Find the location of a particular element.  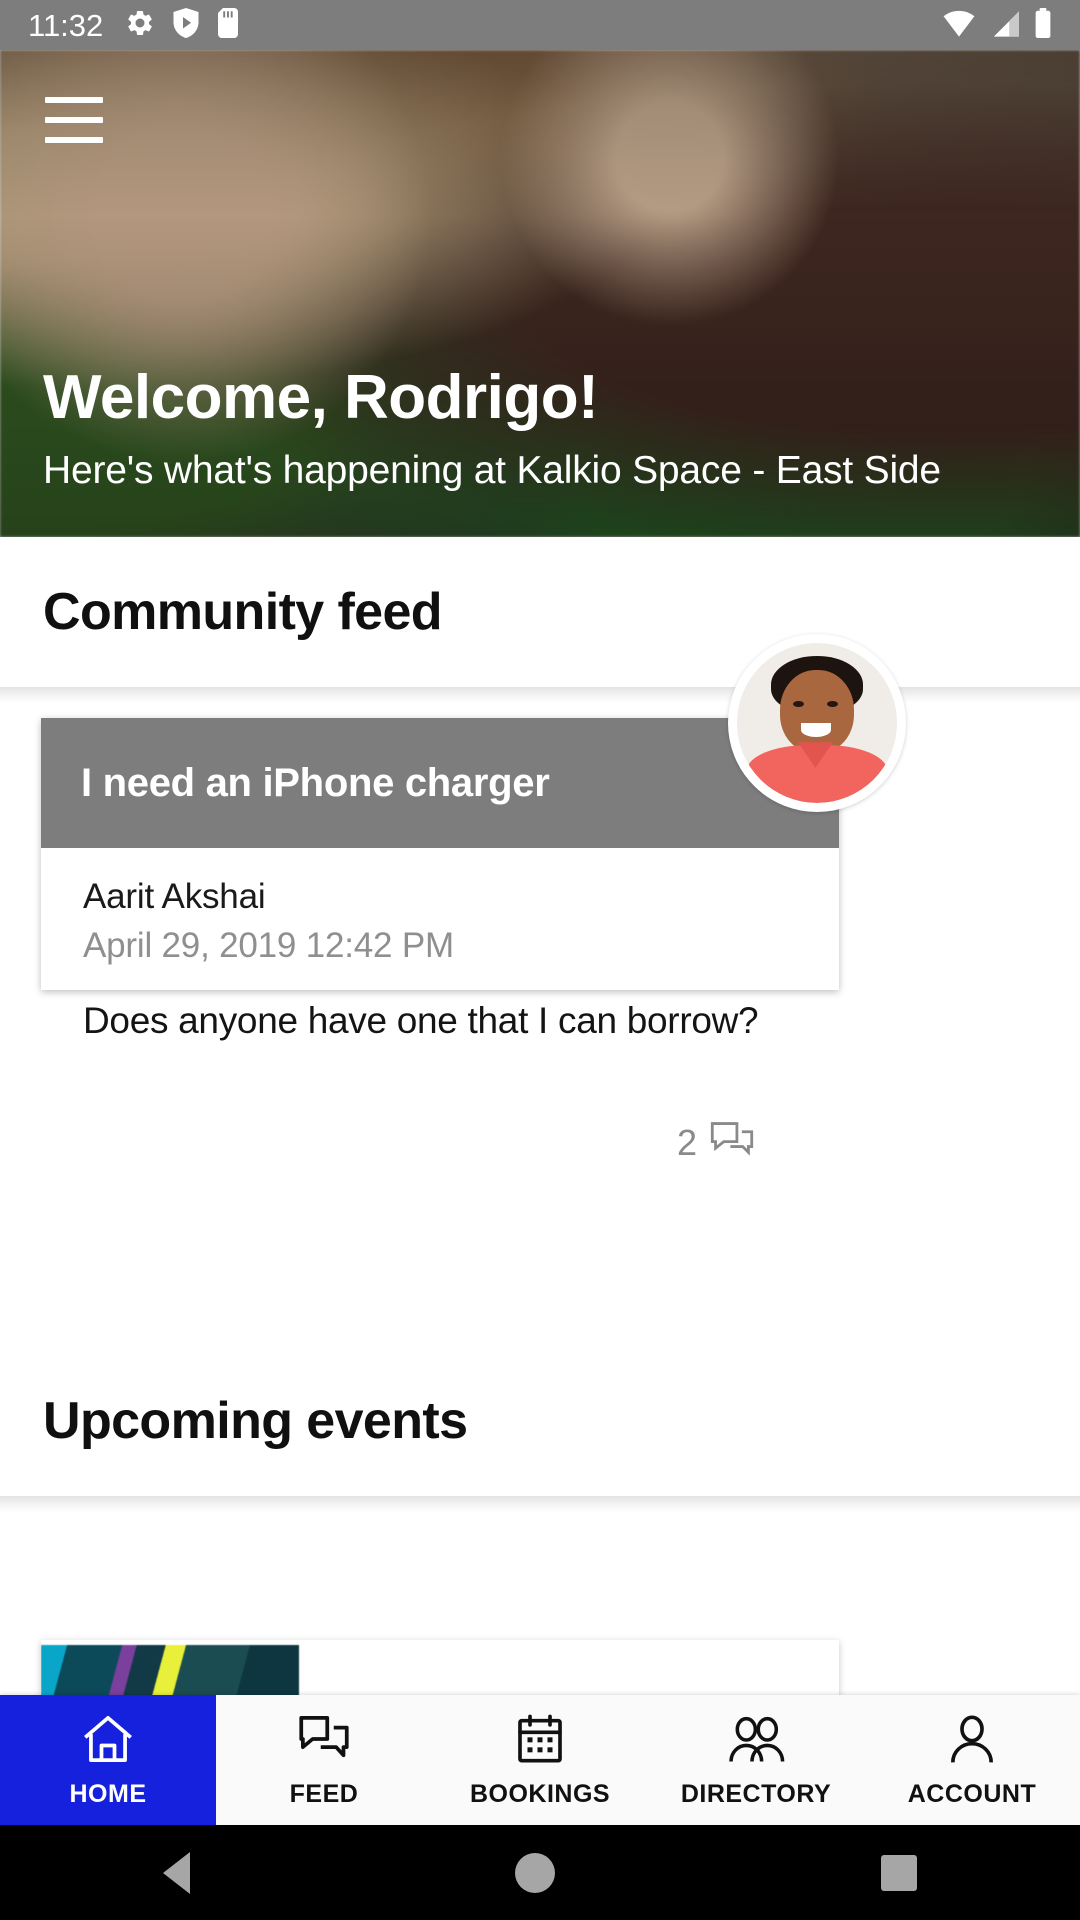

hamburger-menu-icon is located at coordinates (74, 120).